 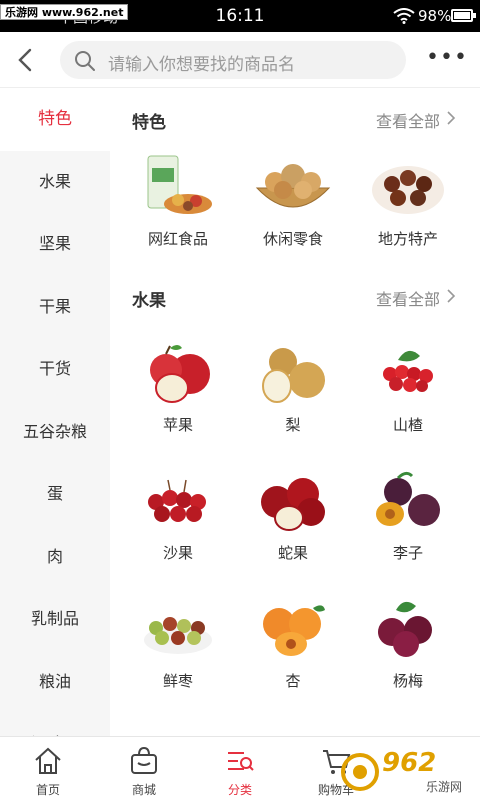 What do you see at coordinates (180, 374) in the screenshot?
I see `apple-icon` at bounding box center [180, 374].